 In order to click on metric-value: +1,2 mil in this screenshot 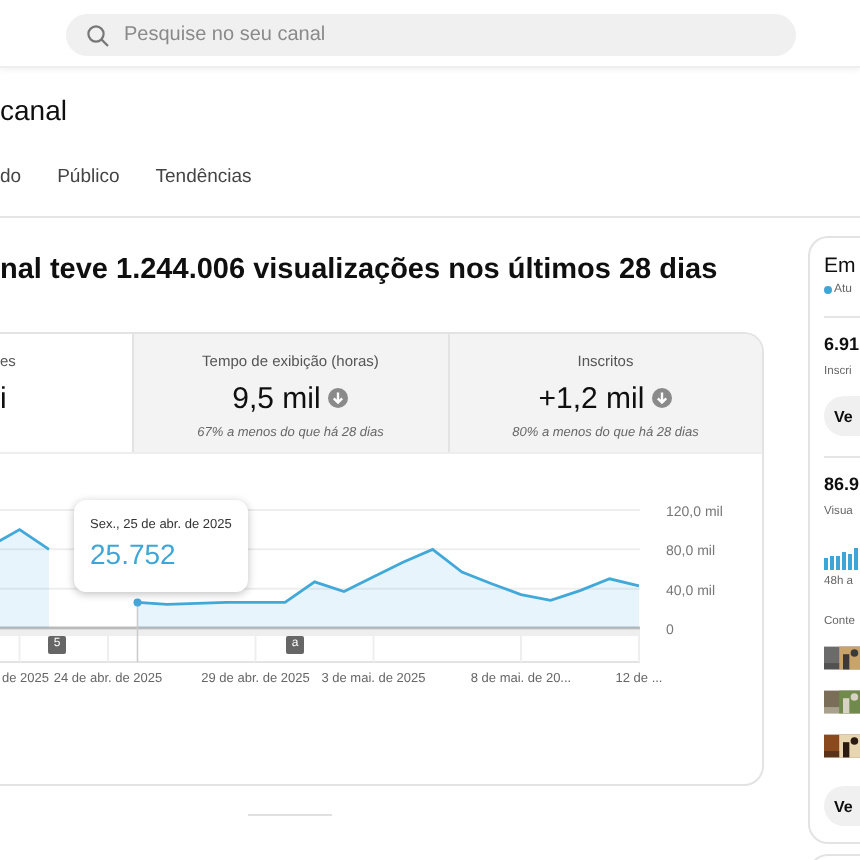, I will do `click(591, 398)`.